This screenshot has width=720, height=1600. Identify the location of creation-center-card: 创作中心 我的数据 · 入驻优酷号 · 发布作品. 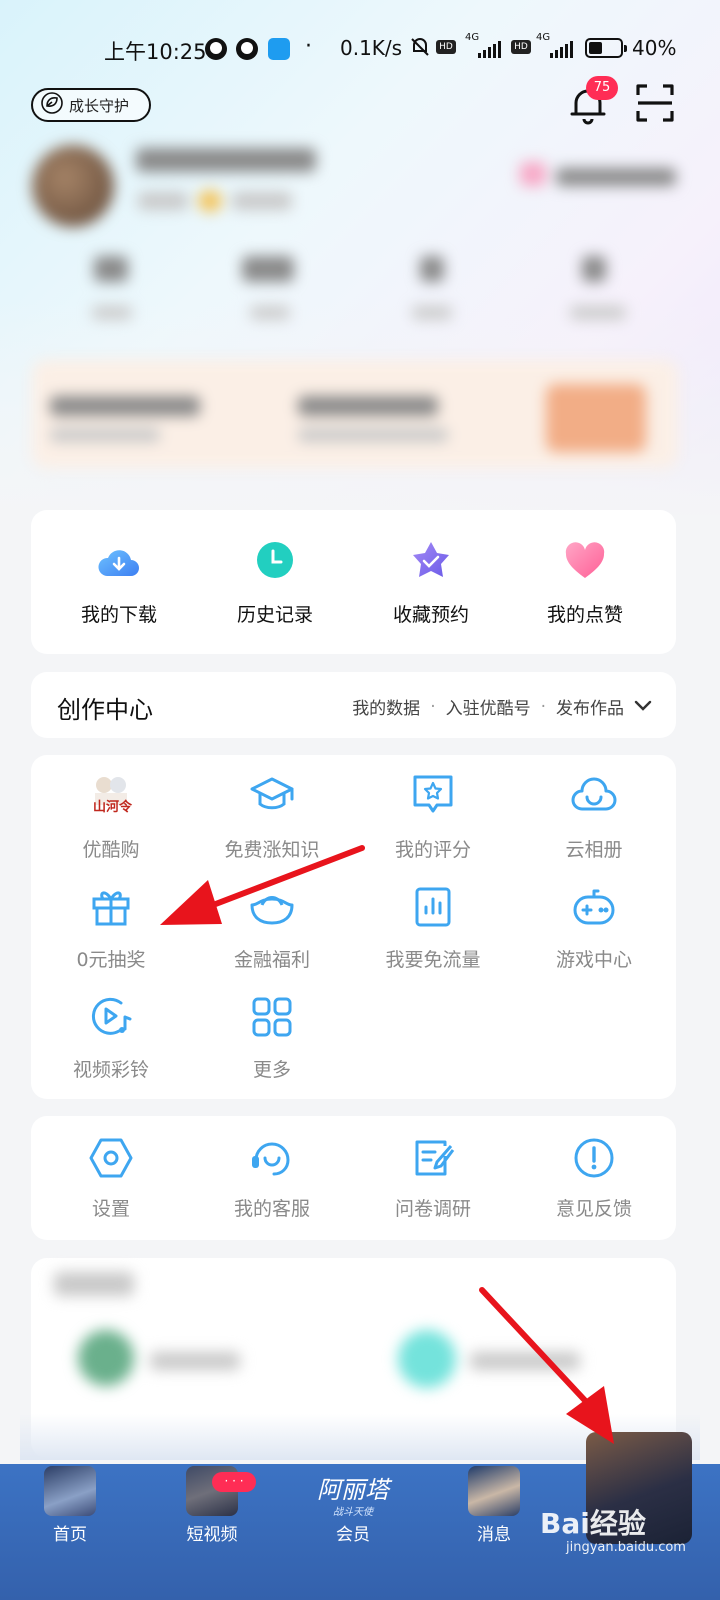
(353, 705).